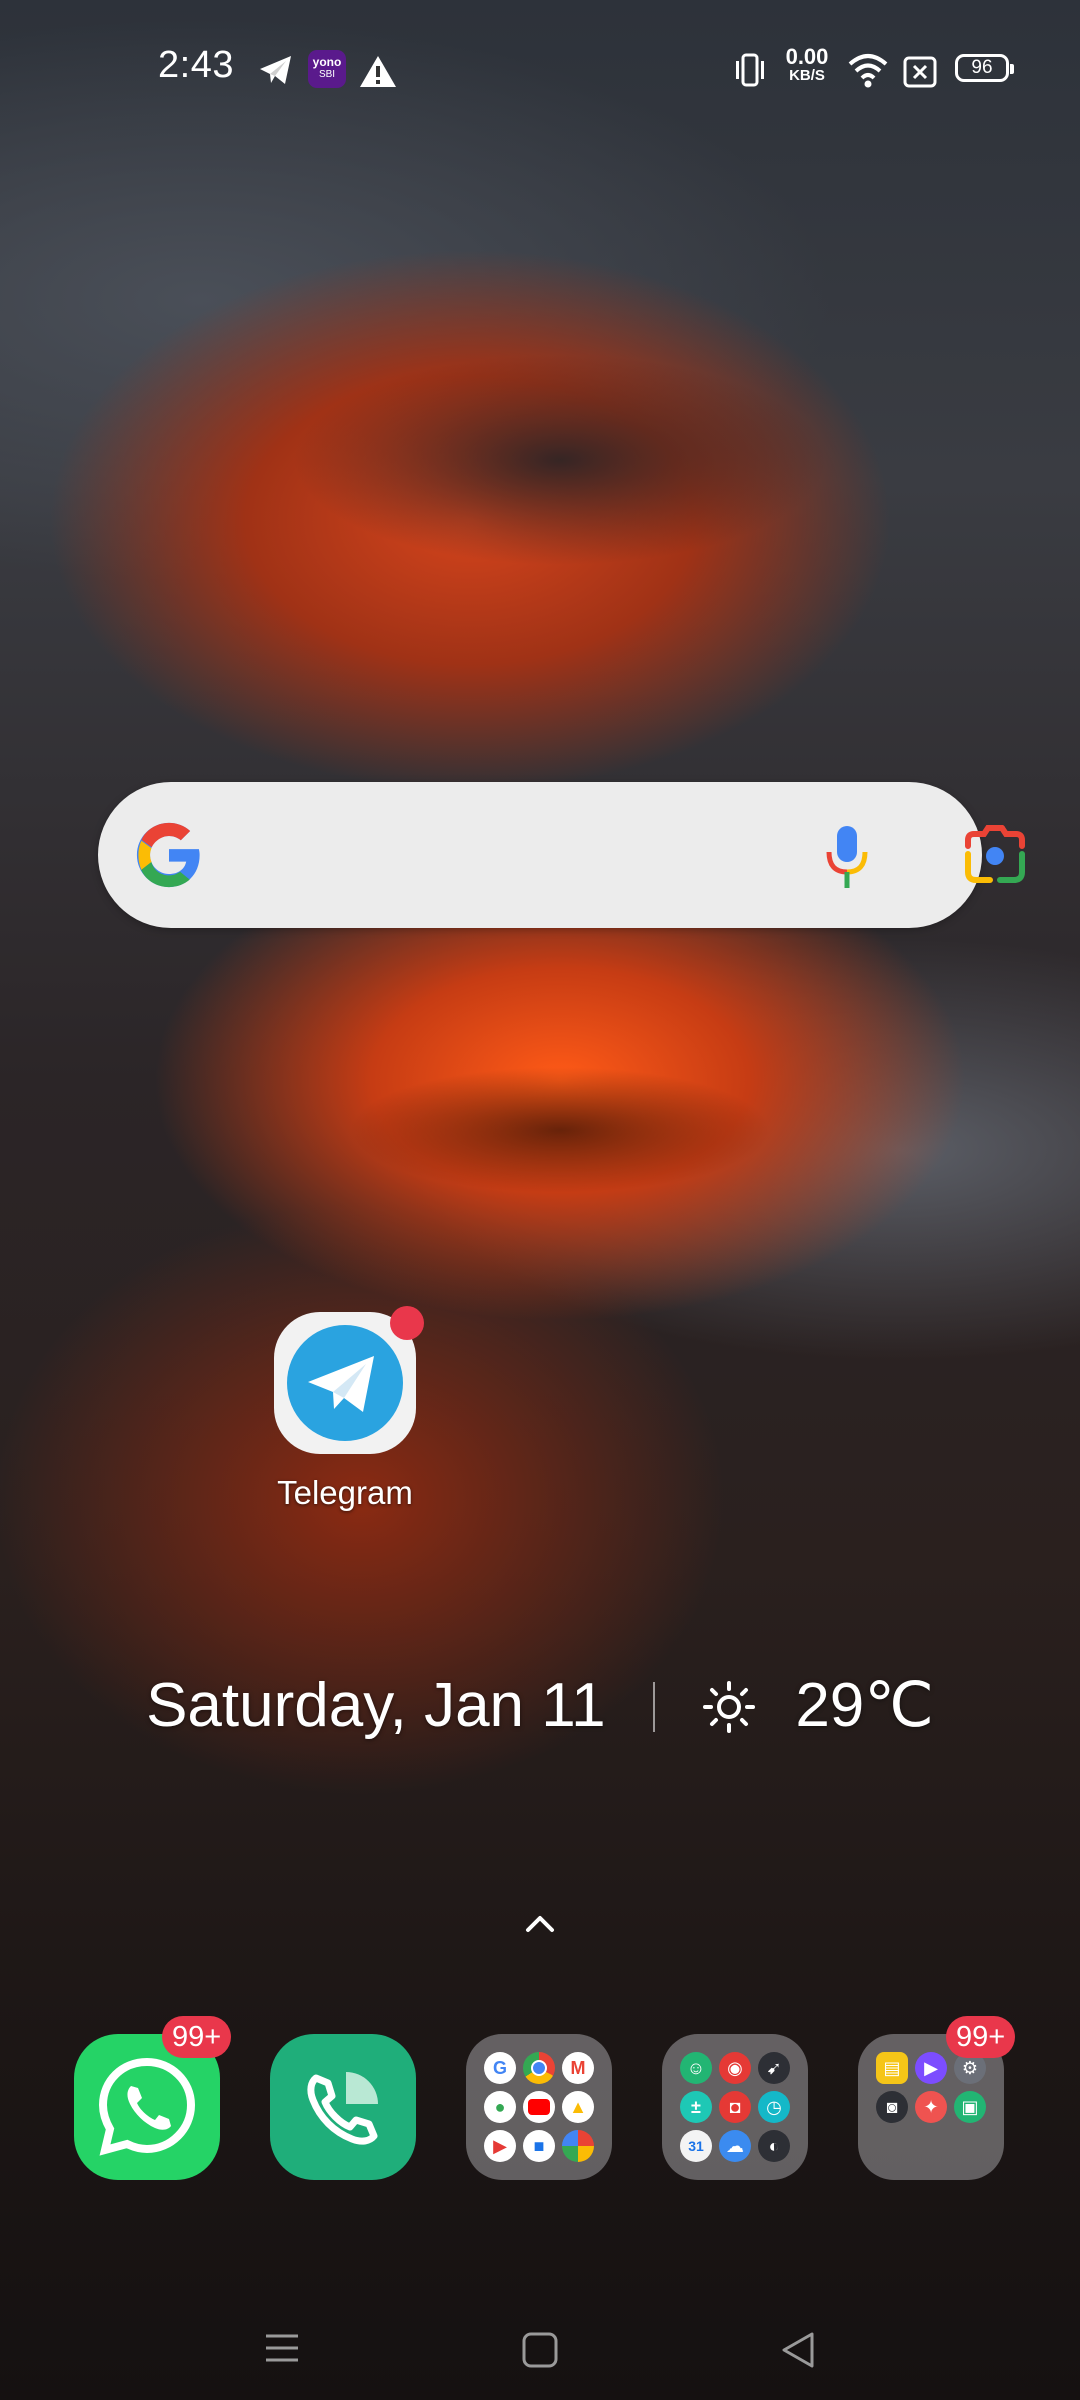 The width and height of the screenshot is (1080, 2400). What do you see at coordinates (981, 2037) in the screenshot?
I see `folder-unread-badge: 99+` at bounding box center [981, 2037].